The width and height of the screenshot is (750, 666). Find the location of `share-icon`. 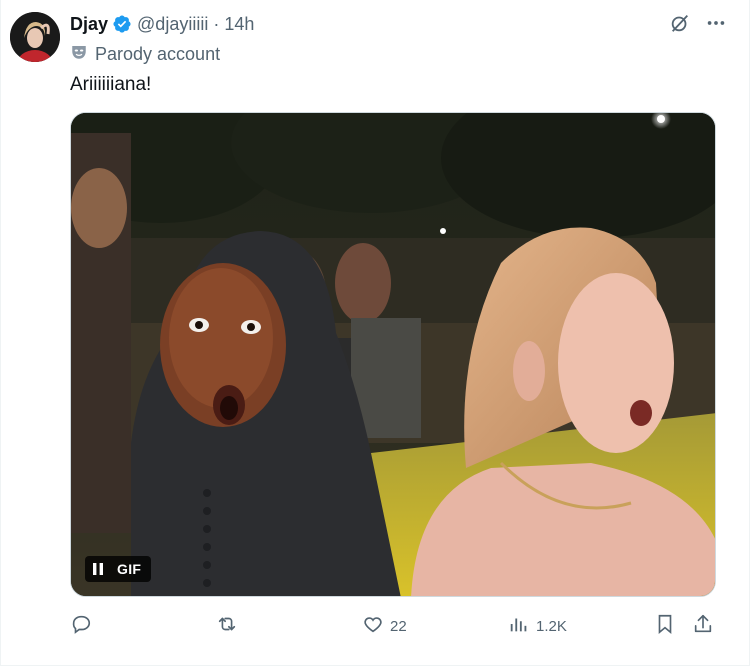

share-icon is located at coordinates (703, 626).